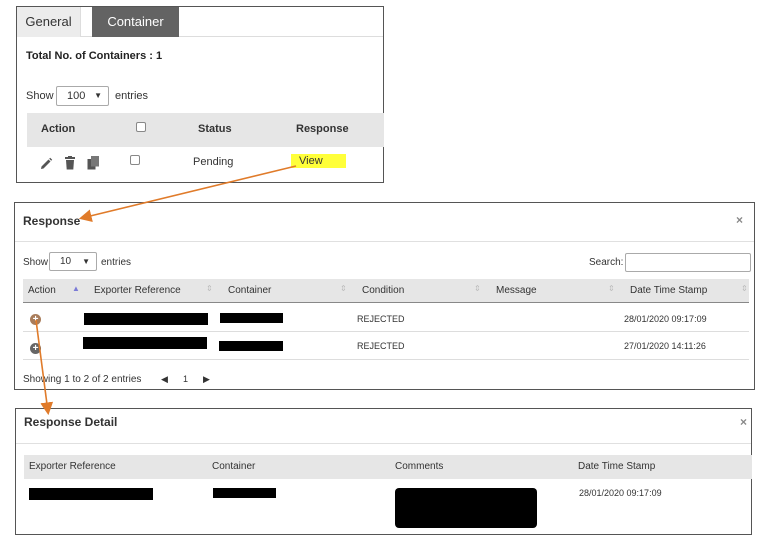  What do you see at coordinates (606, 262) in the screenshot?
I see `search-label: Search:` at bounding box center [606, 262].